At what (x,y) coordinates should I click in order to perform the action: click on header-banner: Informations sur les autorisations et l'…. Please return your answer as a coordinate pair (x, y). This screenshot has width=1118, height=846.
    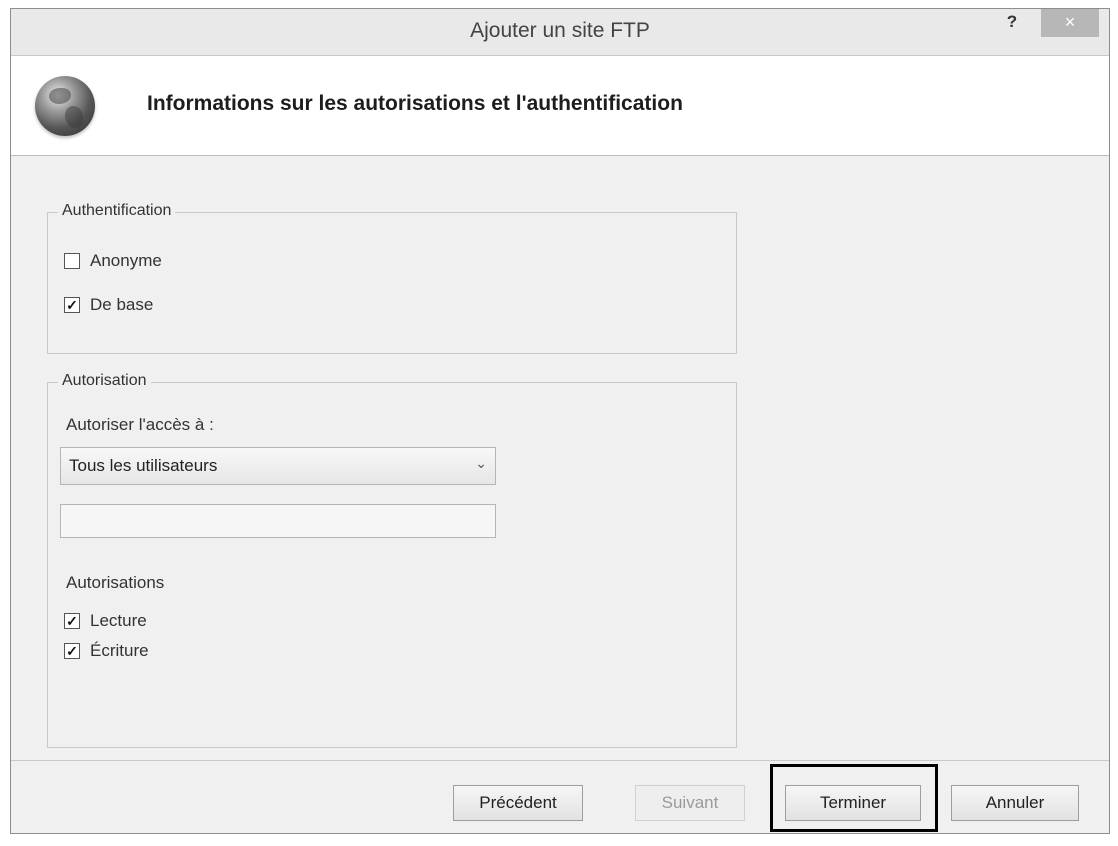
    Looking at the image, I should click on (560, 106).